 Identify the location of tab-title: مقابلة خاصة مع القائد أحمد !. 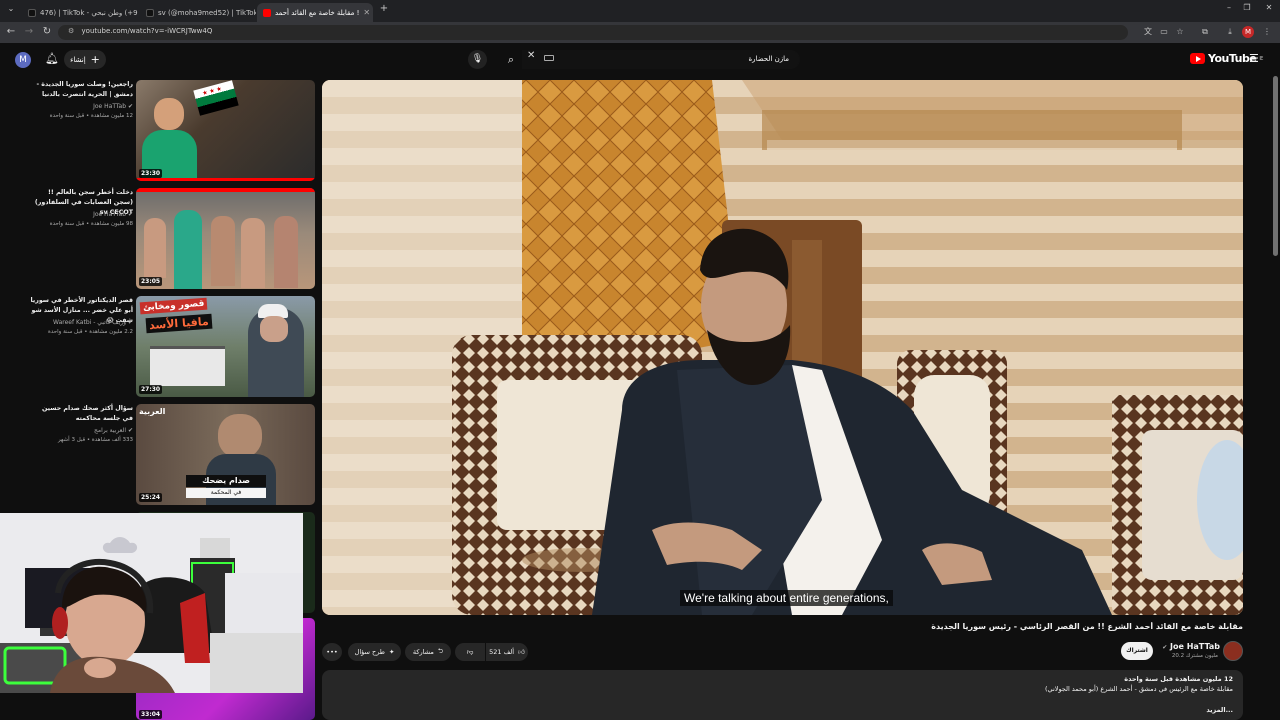
(317, 12).